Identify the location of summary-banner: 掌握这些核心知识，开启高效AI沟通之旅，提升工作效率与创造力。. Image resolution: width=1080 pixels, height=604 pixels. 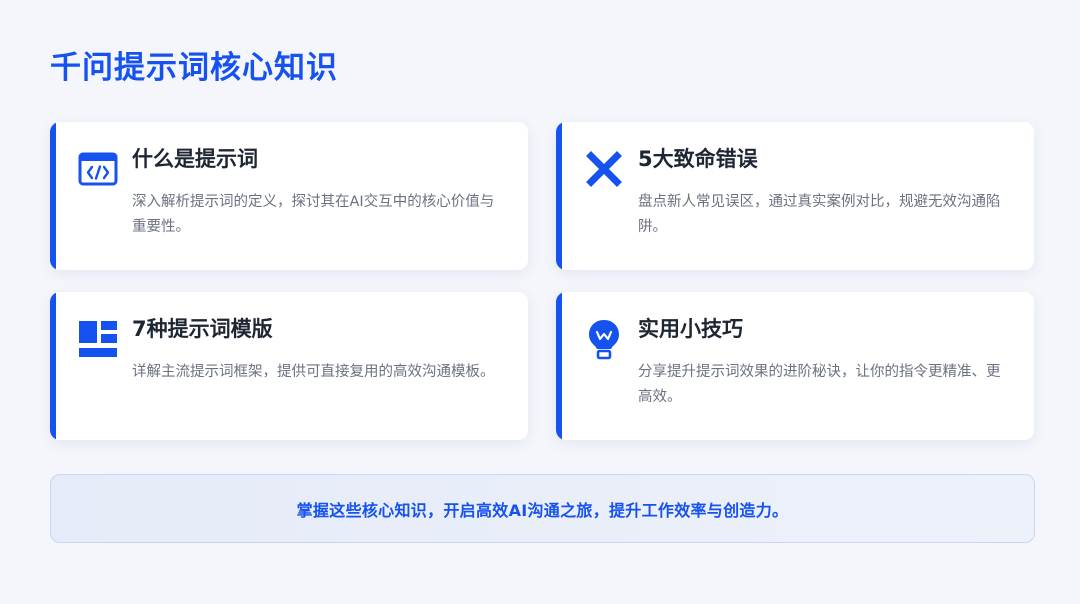
(542, 508).